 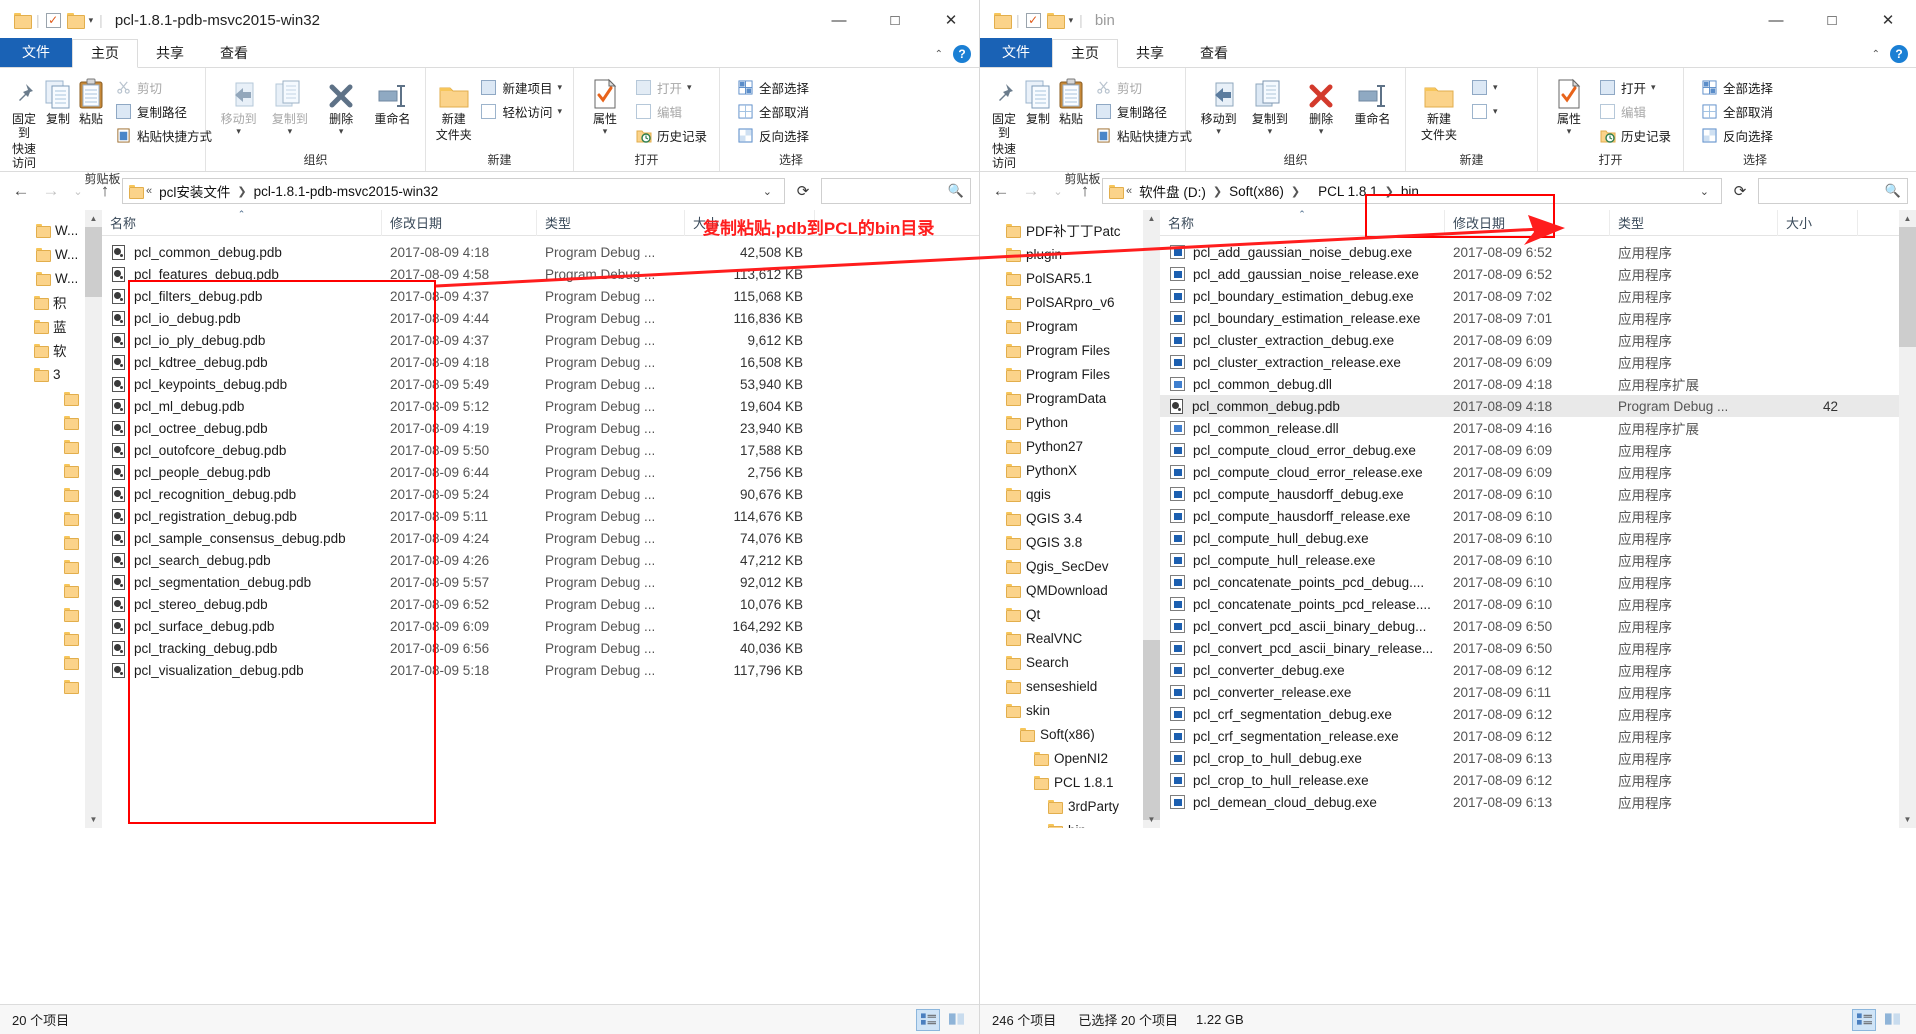 I want to click on search-box-left: 🔍, so click(x=896, y=191).